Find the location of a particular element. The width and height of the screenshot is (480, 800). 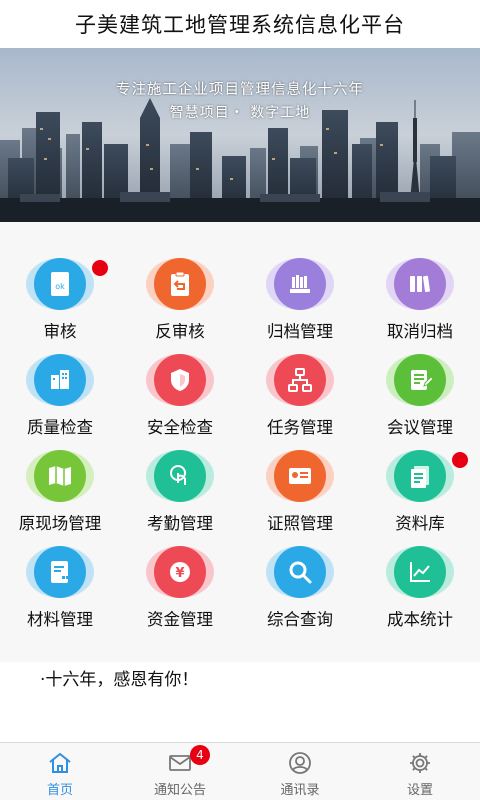

module-label: 成本统计 is located at coordinates (420, 619).